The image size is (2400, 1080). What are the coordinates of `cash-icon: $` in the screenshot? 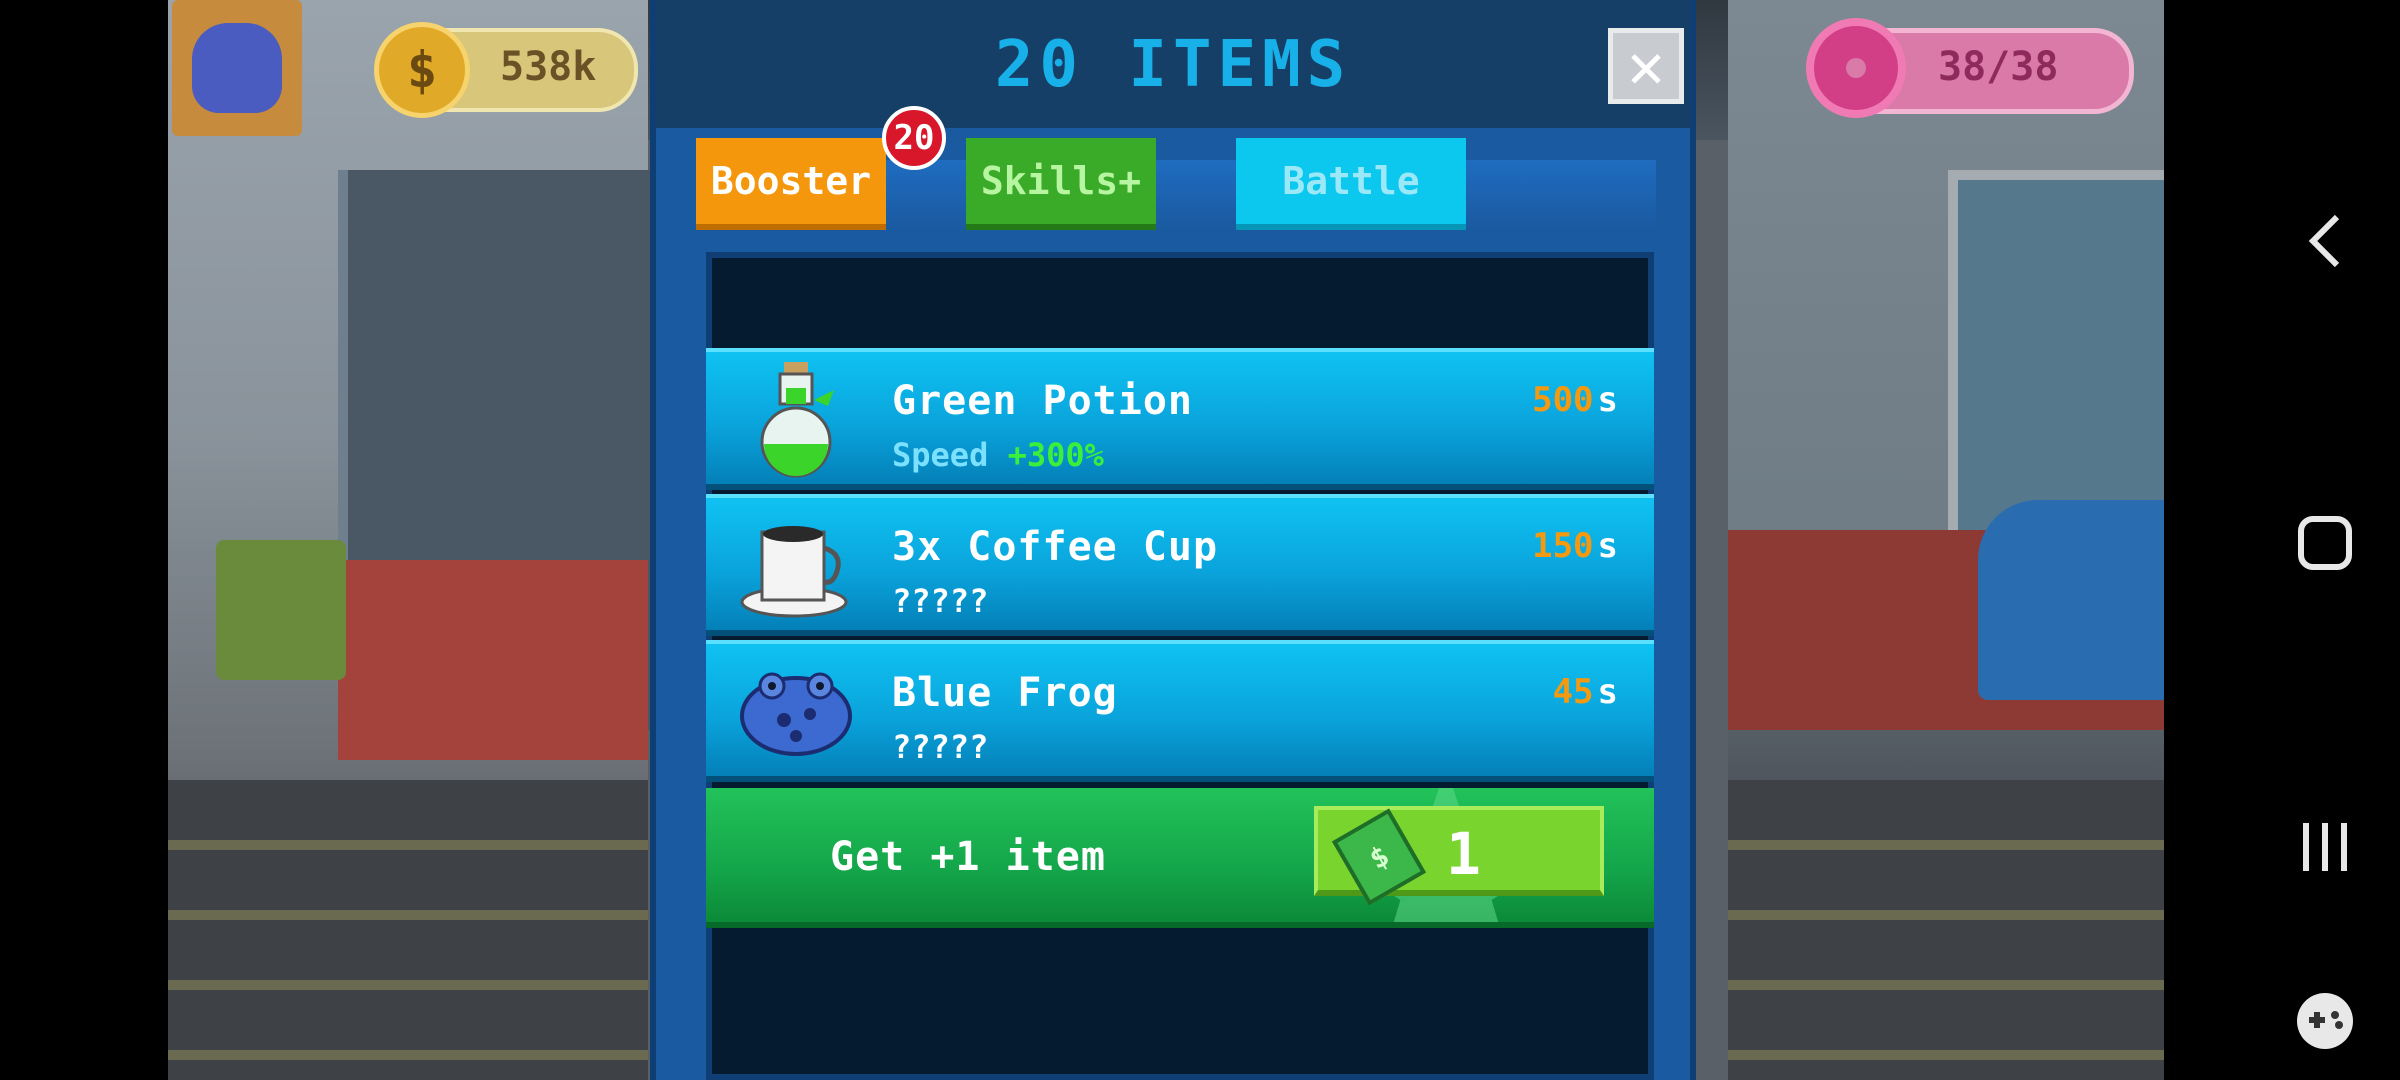 It's located at (1379, 857).